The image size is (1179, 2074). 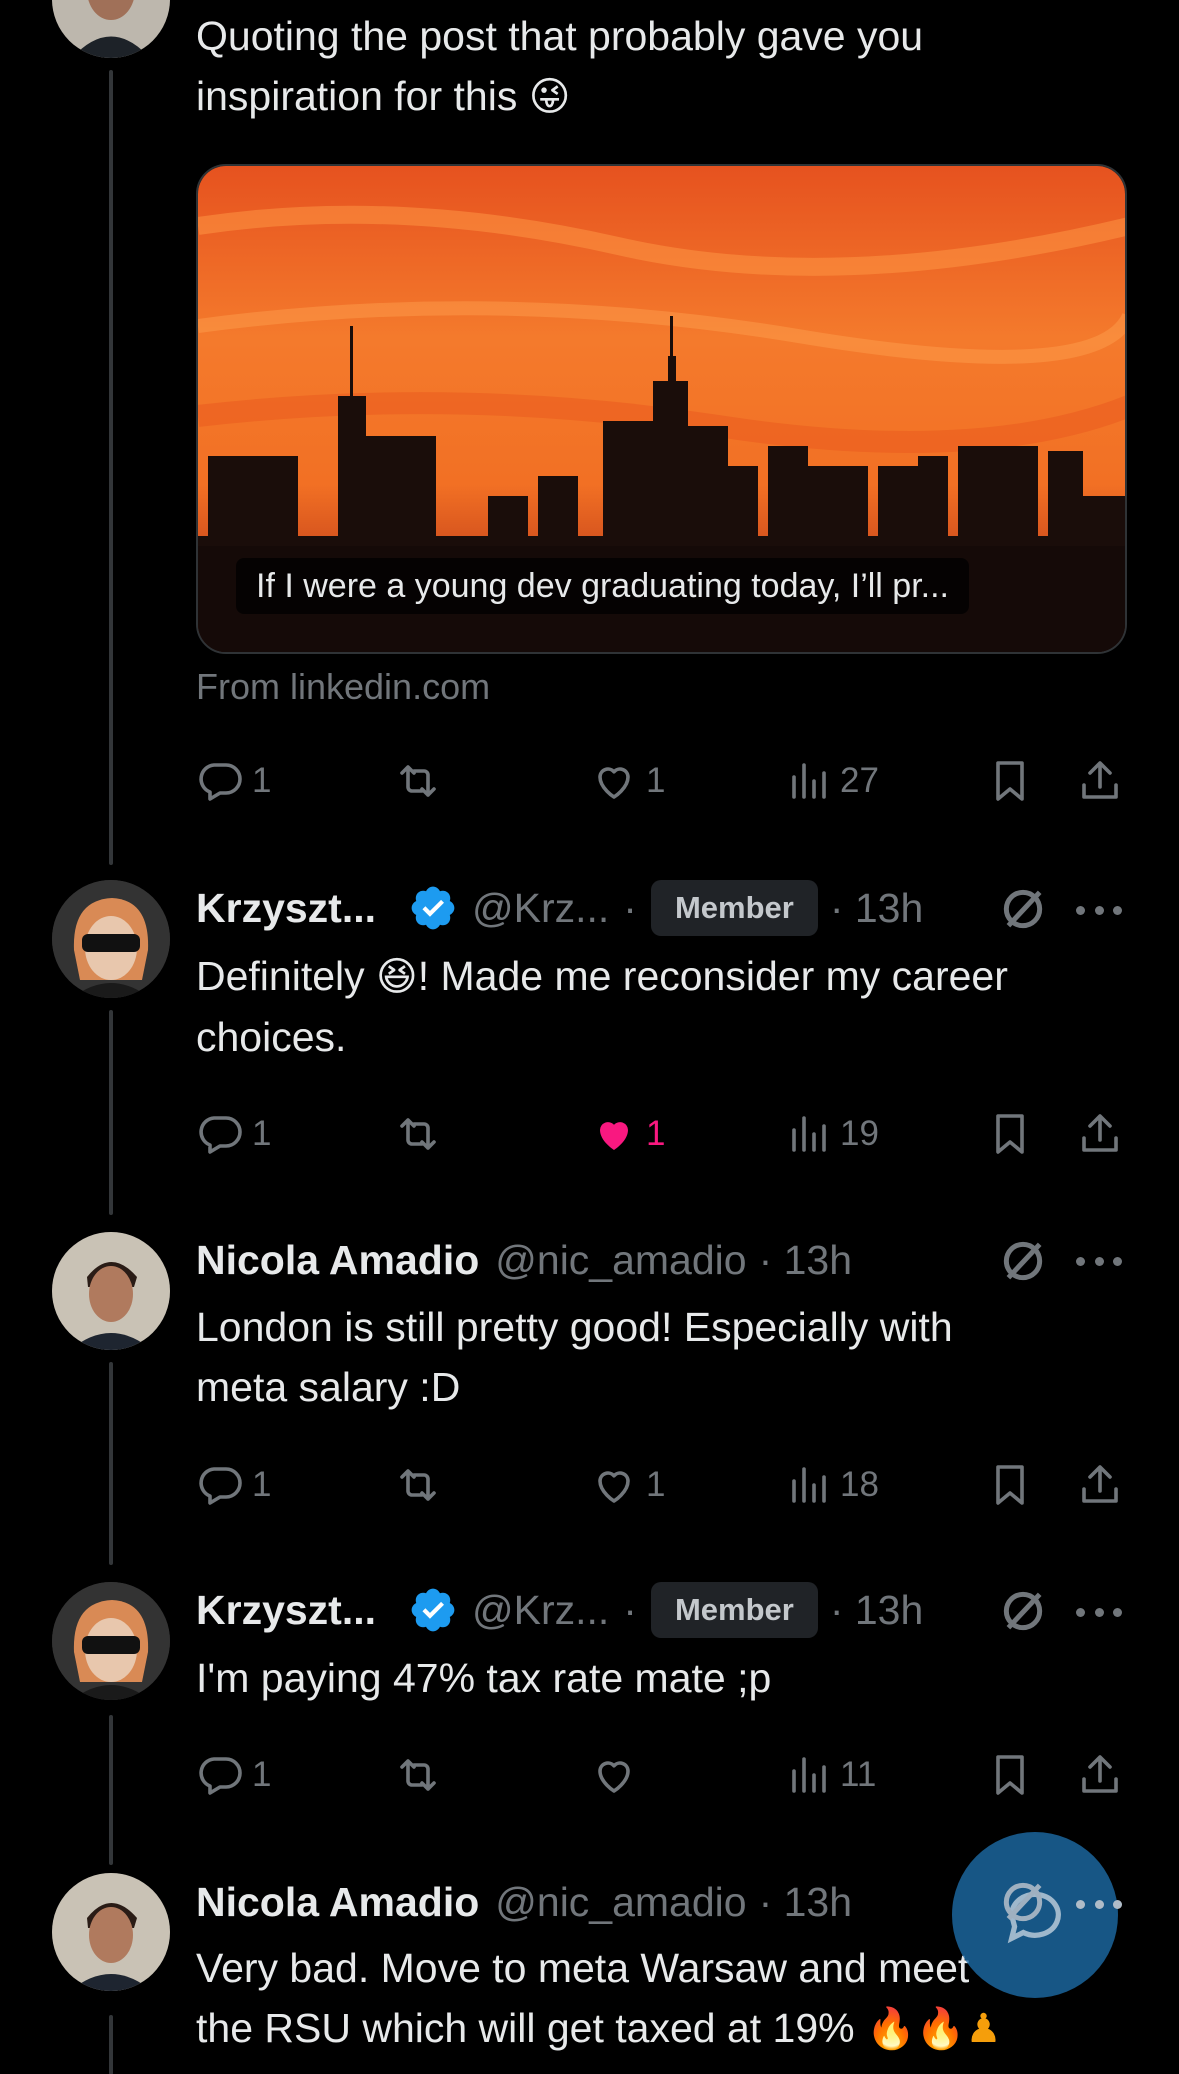 I want to click on action-bar: 1 11, so click(x=661, y=1775).